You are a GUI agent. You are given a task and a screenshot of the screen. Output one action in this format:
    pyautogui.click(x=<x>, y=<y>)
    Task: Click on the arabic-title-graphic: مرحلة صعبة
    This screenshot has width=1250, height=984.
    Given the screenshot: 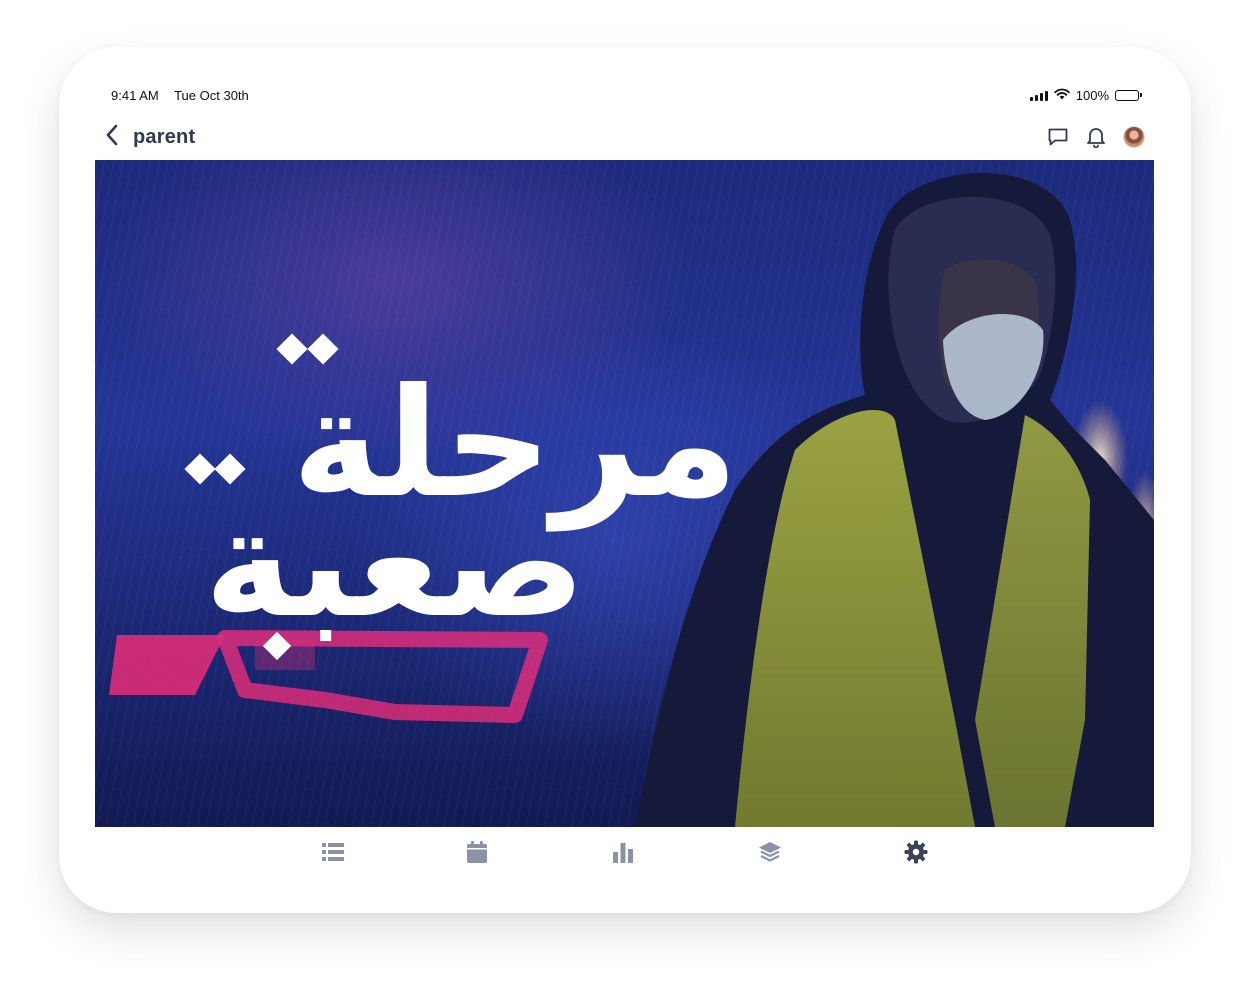 What is the action you would take?
    pyautogui.click(x=461, y=497)
    